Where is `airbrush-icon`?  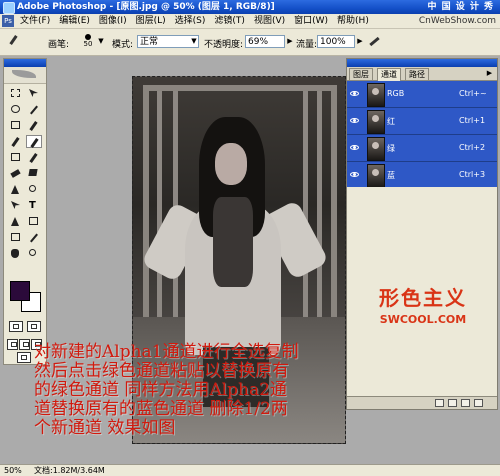
airbrush-icon is located at coordinates (374, 41).